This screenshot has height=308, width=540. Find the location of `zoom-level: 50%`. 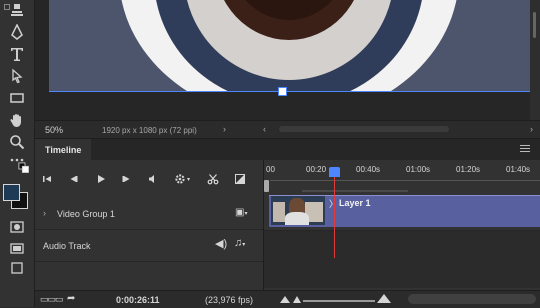

zoom-level: 50% is located at coordinates (54, 130).